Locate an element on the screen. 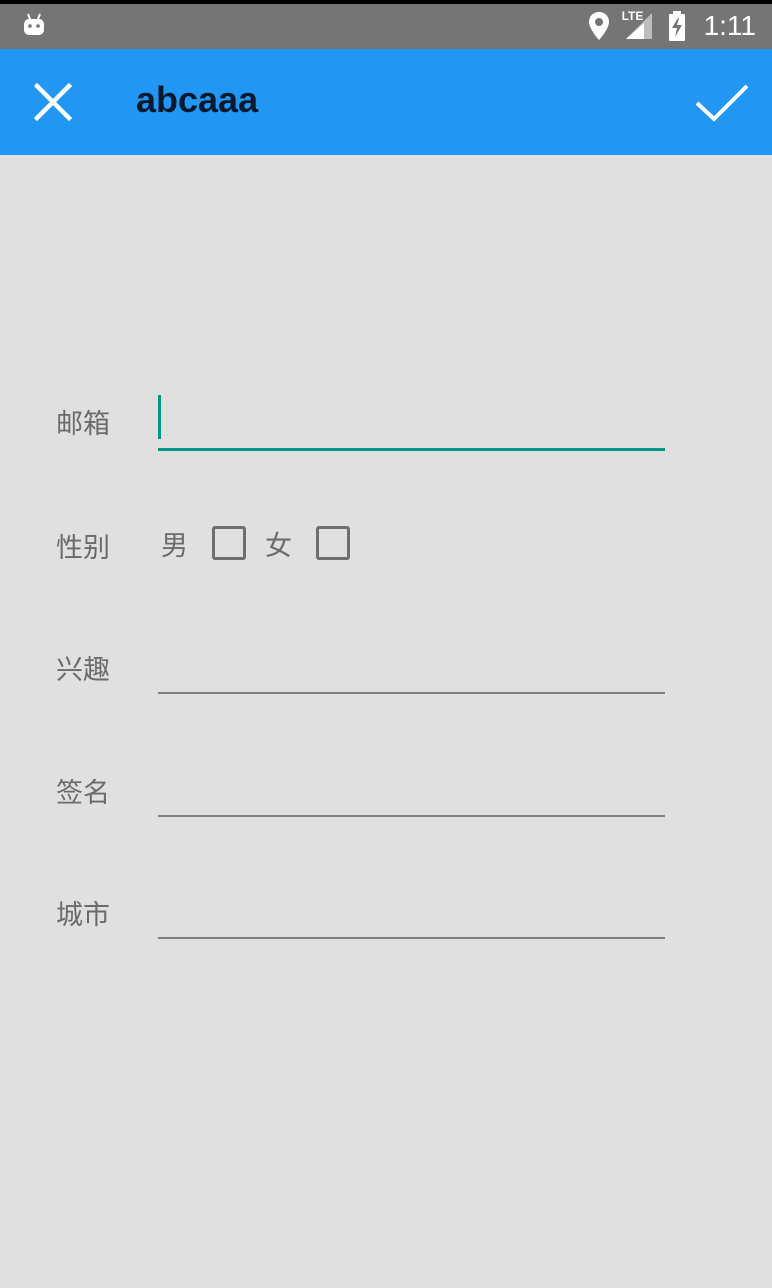  status-icons: LTE 1:11 is located at coordinates (672, 26).